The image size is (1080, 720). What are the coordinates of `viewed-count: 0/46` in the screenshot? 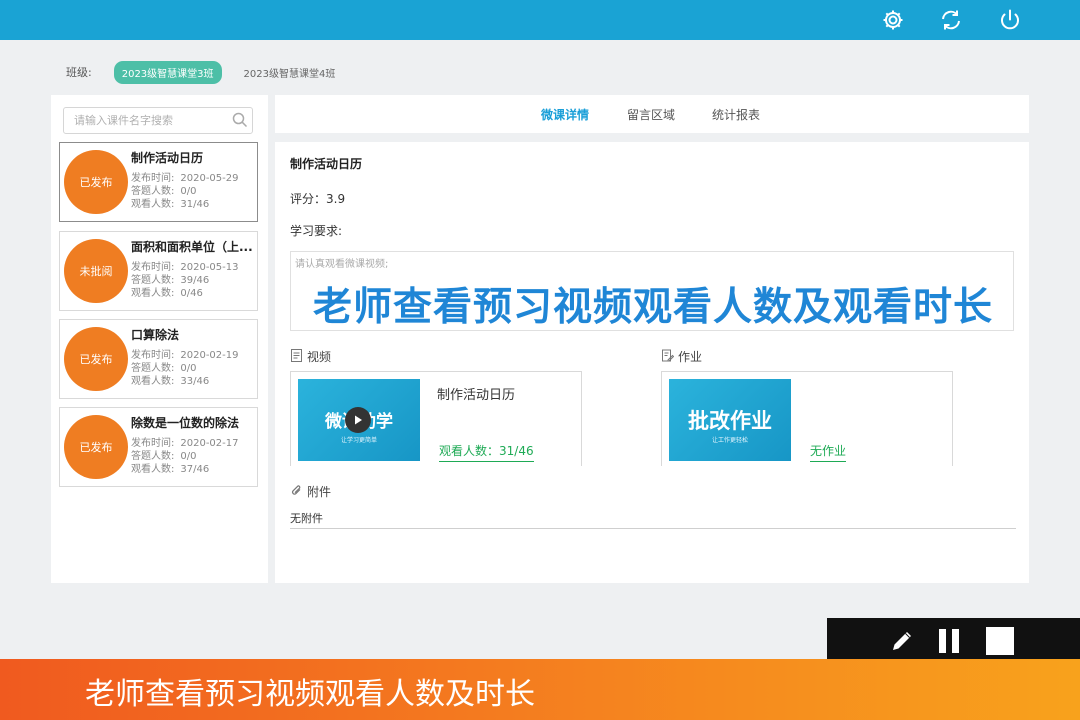 It's located at (191, 293).